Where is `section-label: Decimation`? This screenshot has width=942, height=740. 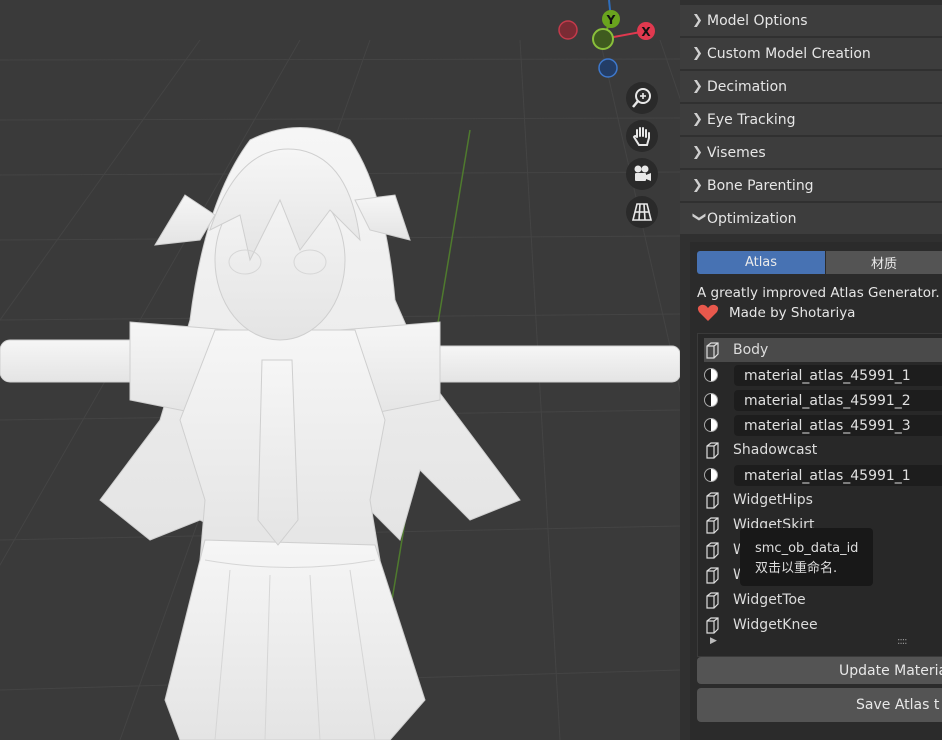
section-label: Decimation is located at coordinates (747, 86).